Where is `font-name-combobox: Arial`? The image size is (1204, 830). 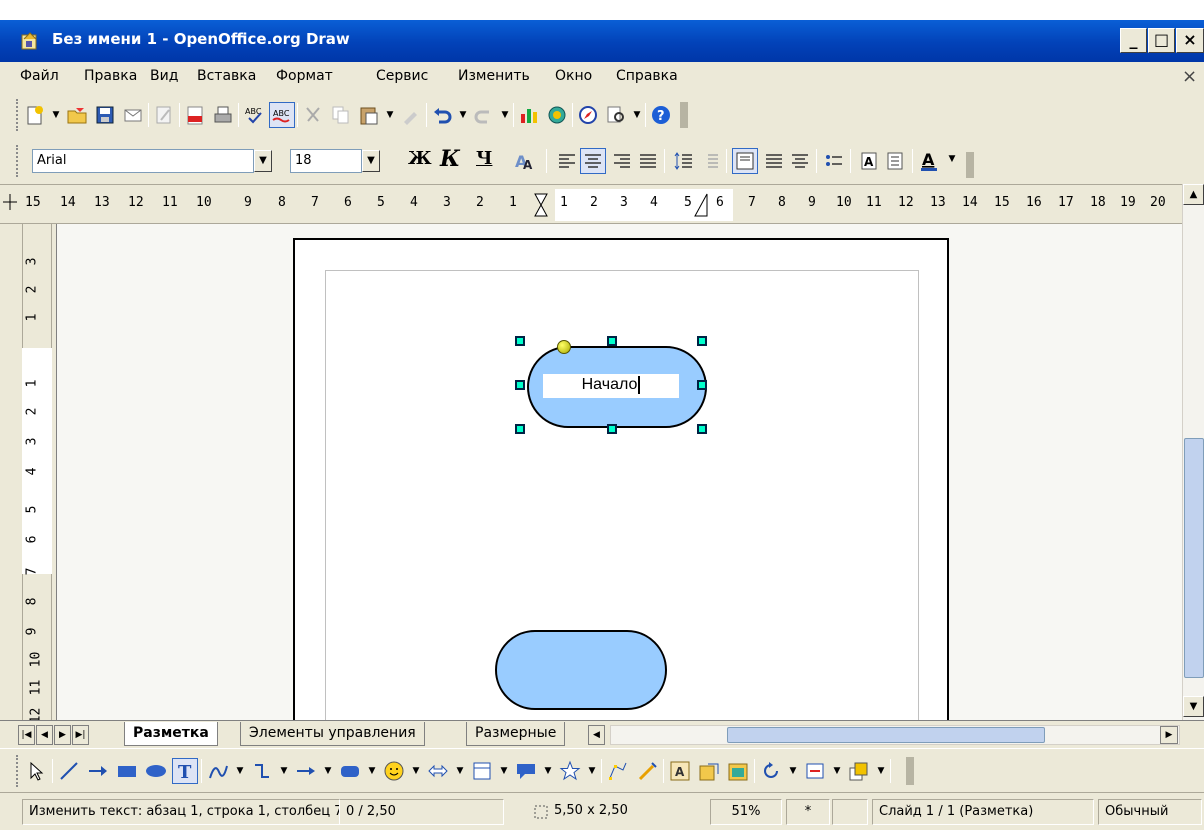
font-name-combobox: Arial is located at coordinates (143, 161).